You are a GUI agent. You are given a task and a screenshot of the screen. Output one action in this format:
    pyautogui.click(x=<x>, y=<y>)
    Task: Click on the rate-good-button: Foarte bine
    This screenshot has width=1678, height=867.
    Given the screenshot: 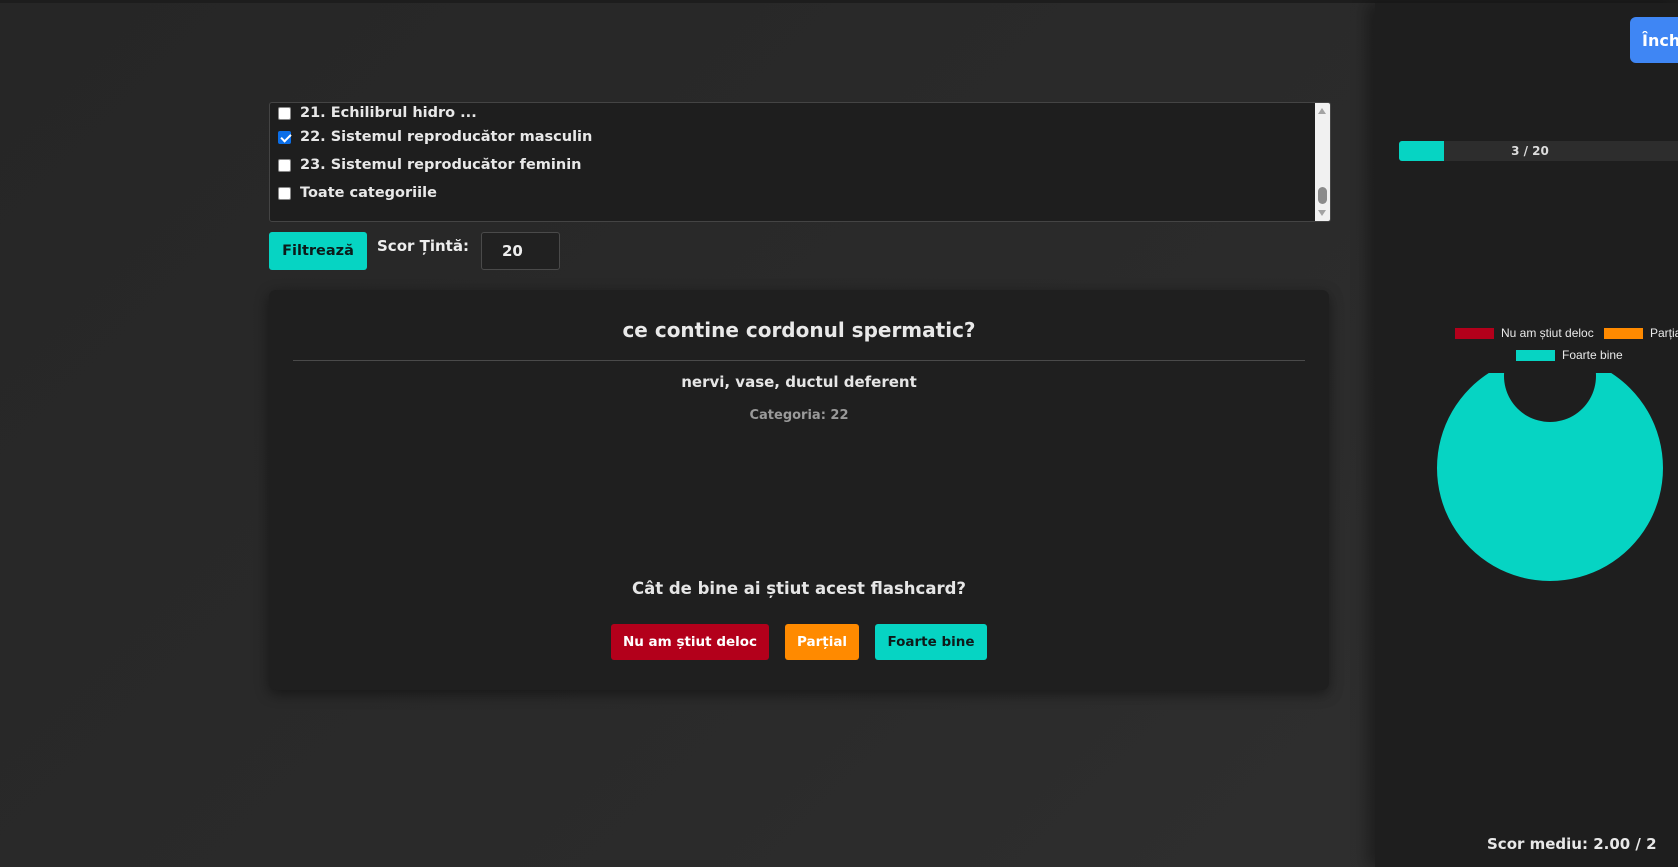 What is the action you would take?
    pyautogui.click(x=931, y=642)
    